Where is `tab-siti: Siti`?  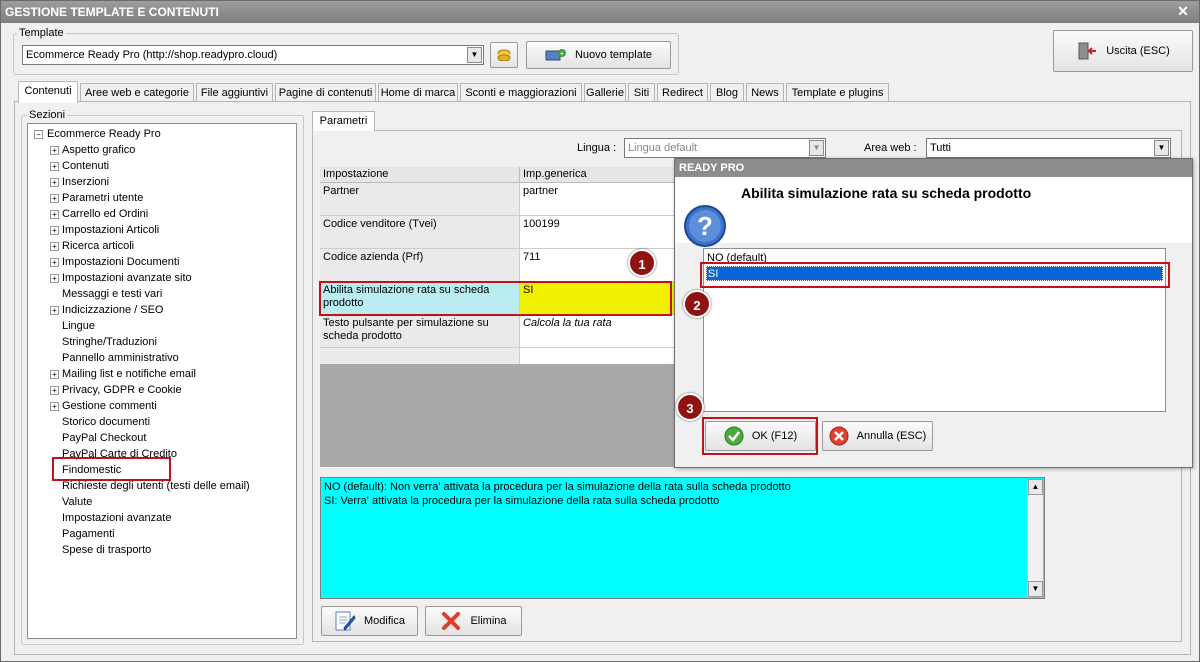
tab-siti: Siti is located at coordinates (641, 92).